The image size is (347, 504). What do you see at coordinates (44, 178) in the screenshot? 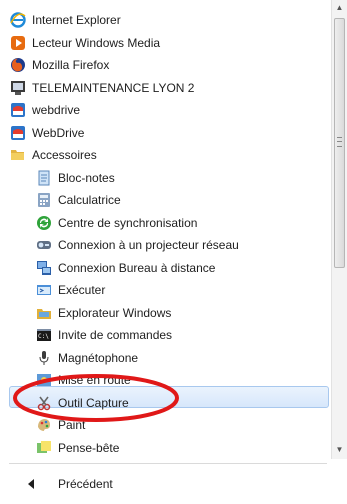
I see `notepad-icon` at bounding box center [44, 178].